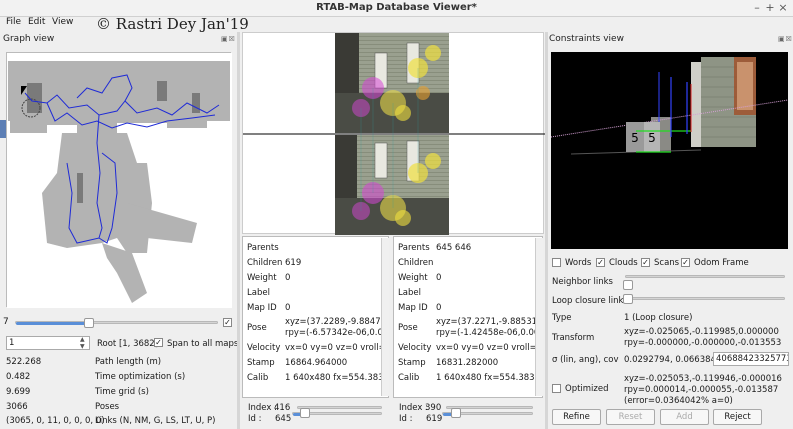 This screenshot has width=793, height=429. I want to click on covariance-field: 406884233257733], so click(751, 359).